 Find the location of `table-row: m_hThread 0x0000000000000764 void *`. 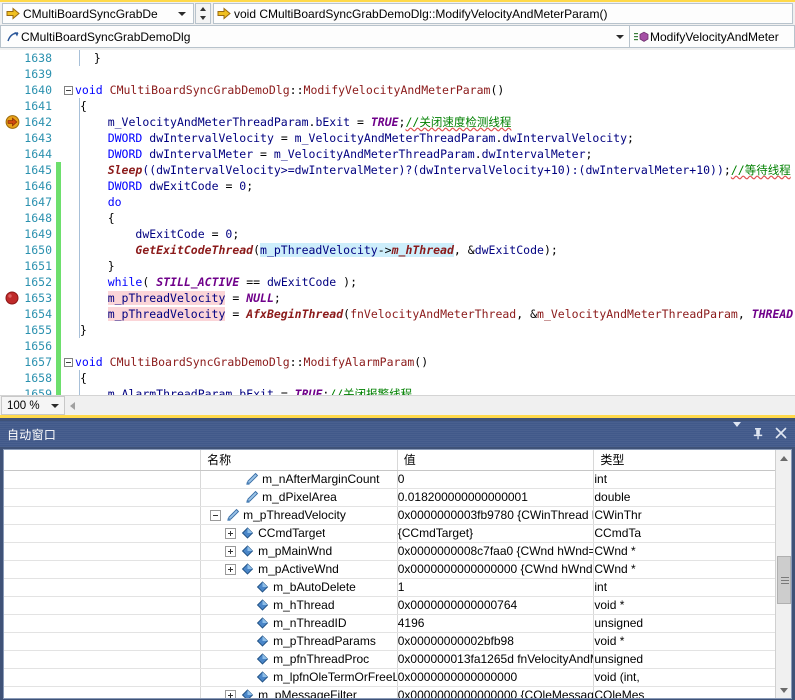

table-row: m_hThread 0x0000000000000764 void * is located at coordinates (397, 605).